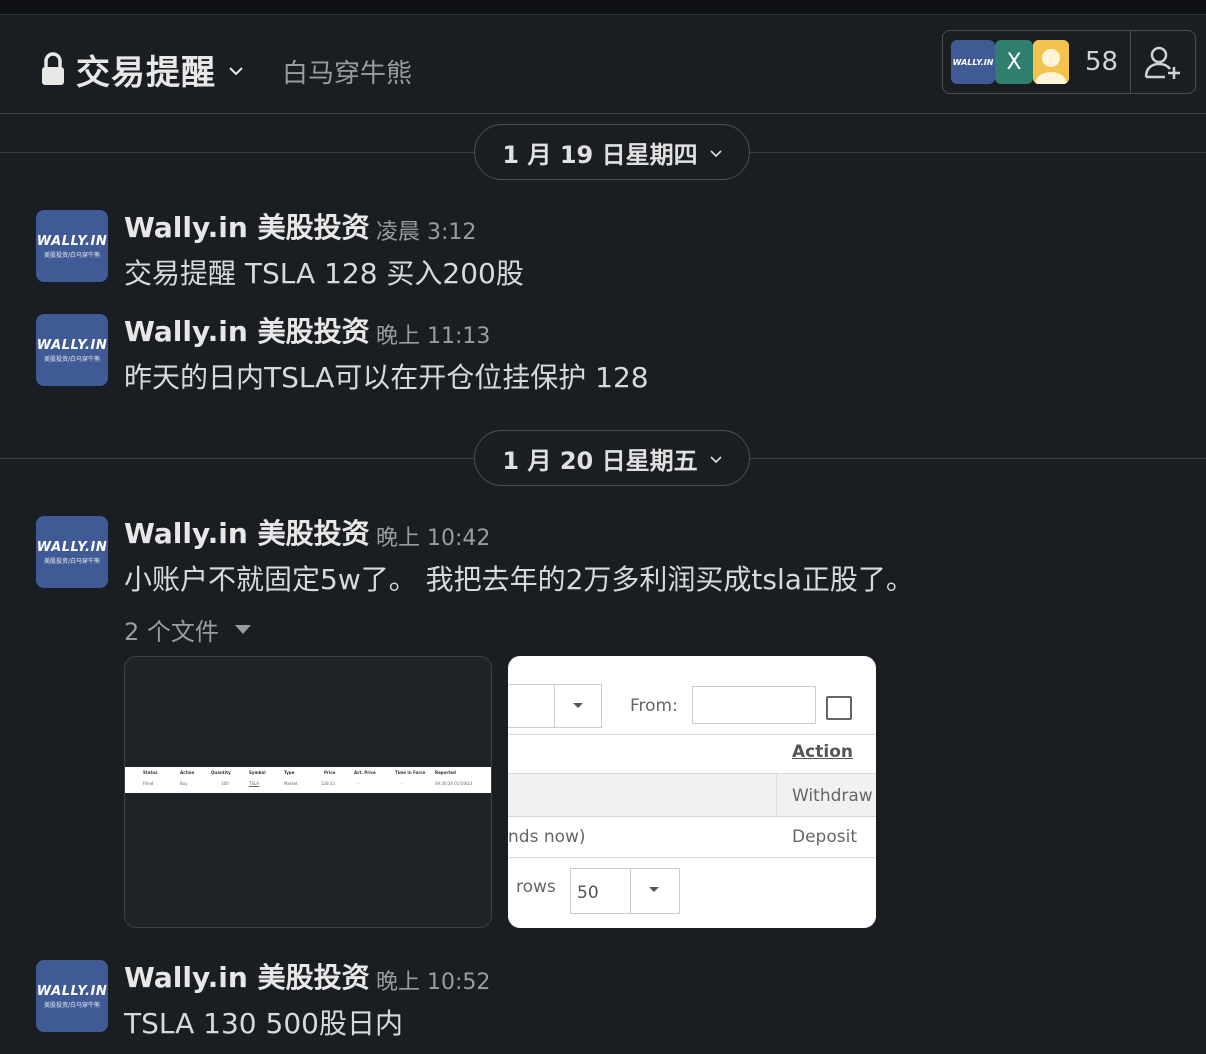 Image resolution: width=1206 pixels, height=1054 pixels. What do you see at coordinates (433, 980) in the screenshot?
I see `message-timestamp: 晚上 10:52` at bounding box center [433, 980].